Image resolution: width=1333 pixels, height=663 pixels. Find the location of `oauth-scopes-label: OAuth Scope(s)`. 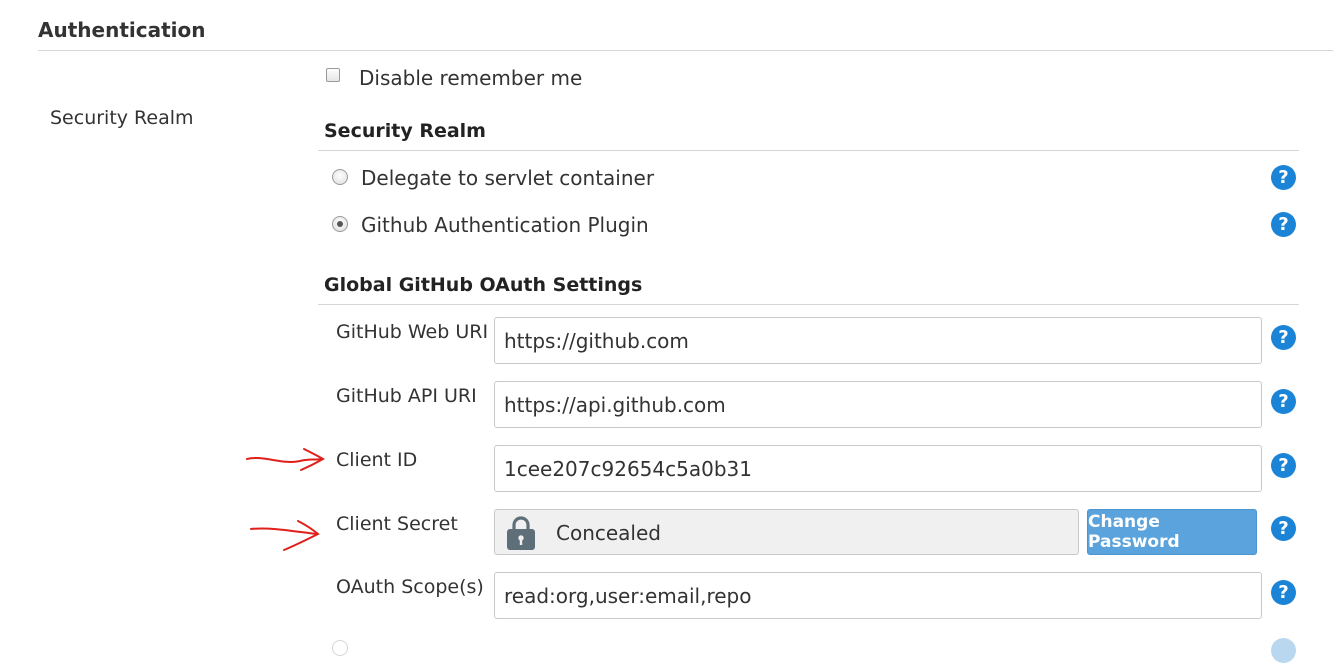

oauth-scopes-label: OAuth Scope(s) is located at coordinates (410, 587).